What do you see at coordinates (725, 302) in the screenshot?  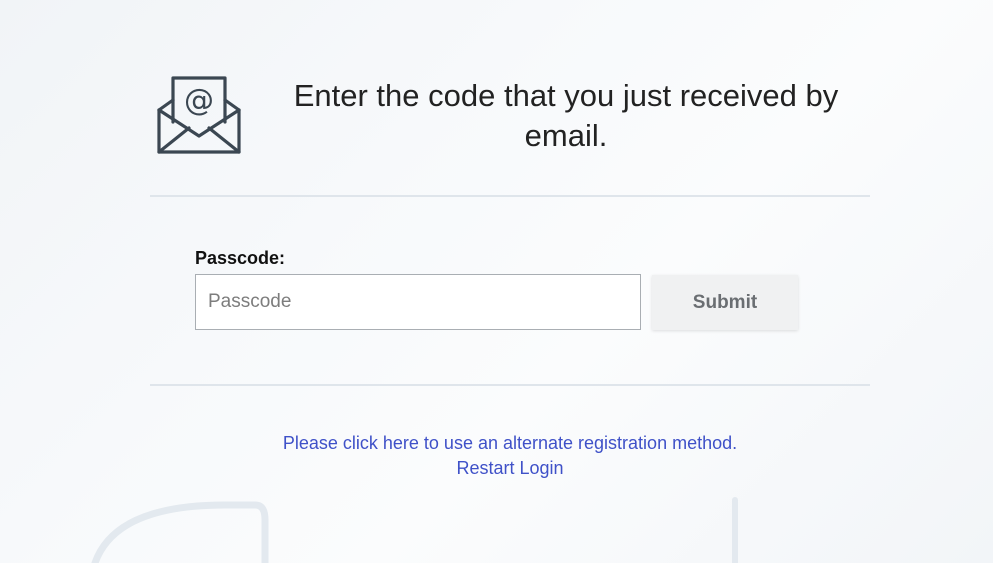 I see `submit-button: Submit` at bounding box center [725, 302].